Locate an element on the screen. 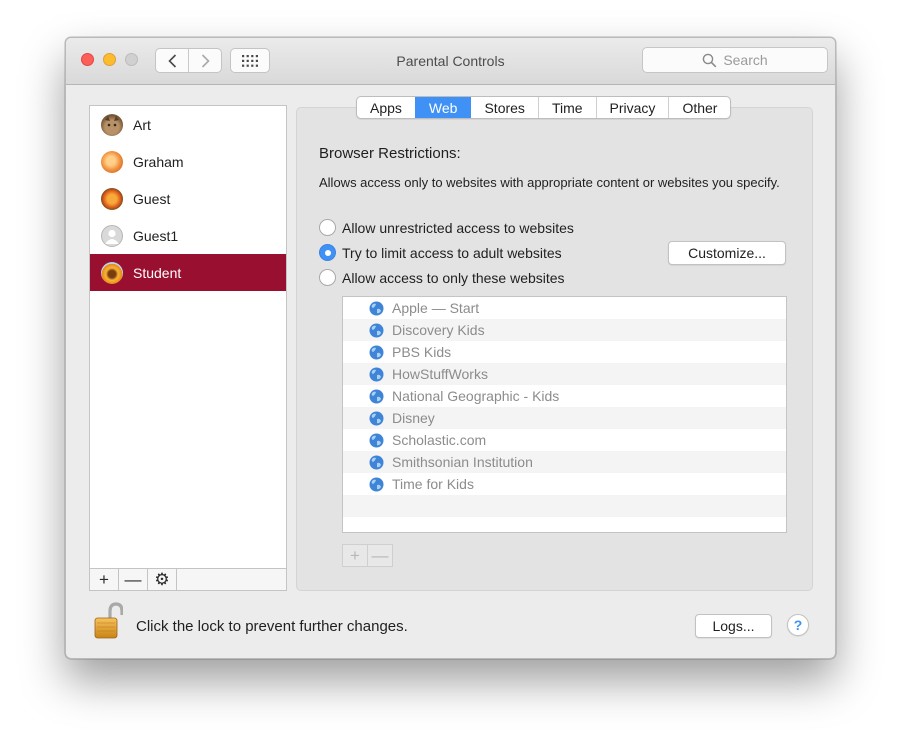 This screenshot has height=752, width=900. radio-label: Allow access to only these websites is located at coordinates (453, 277).